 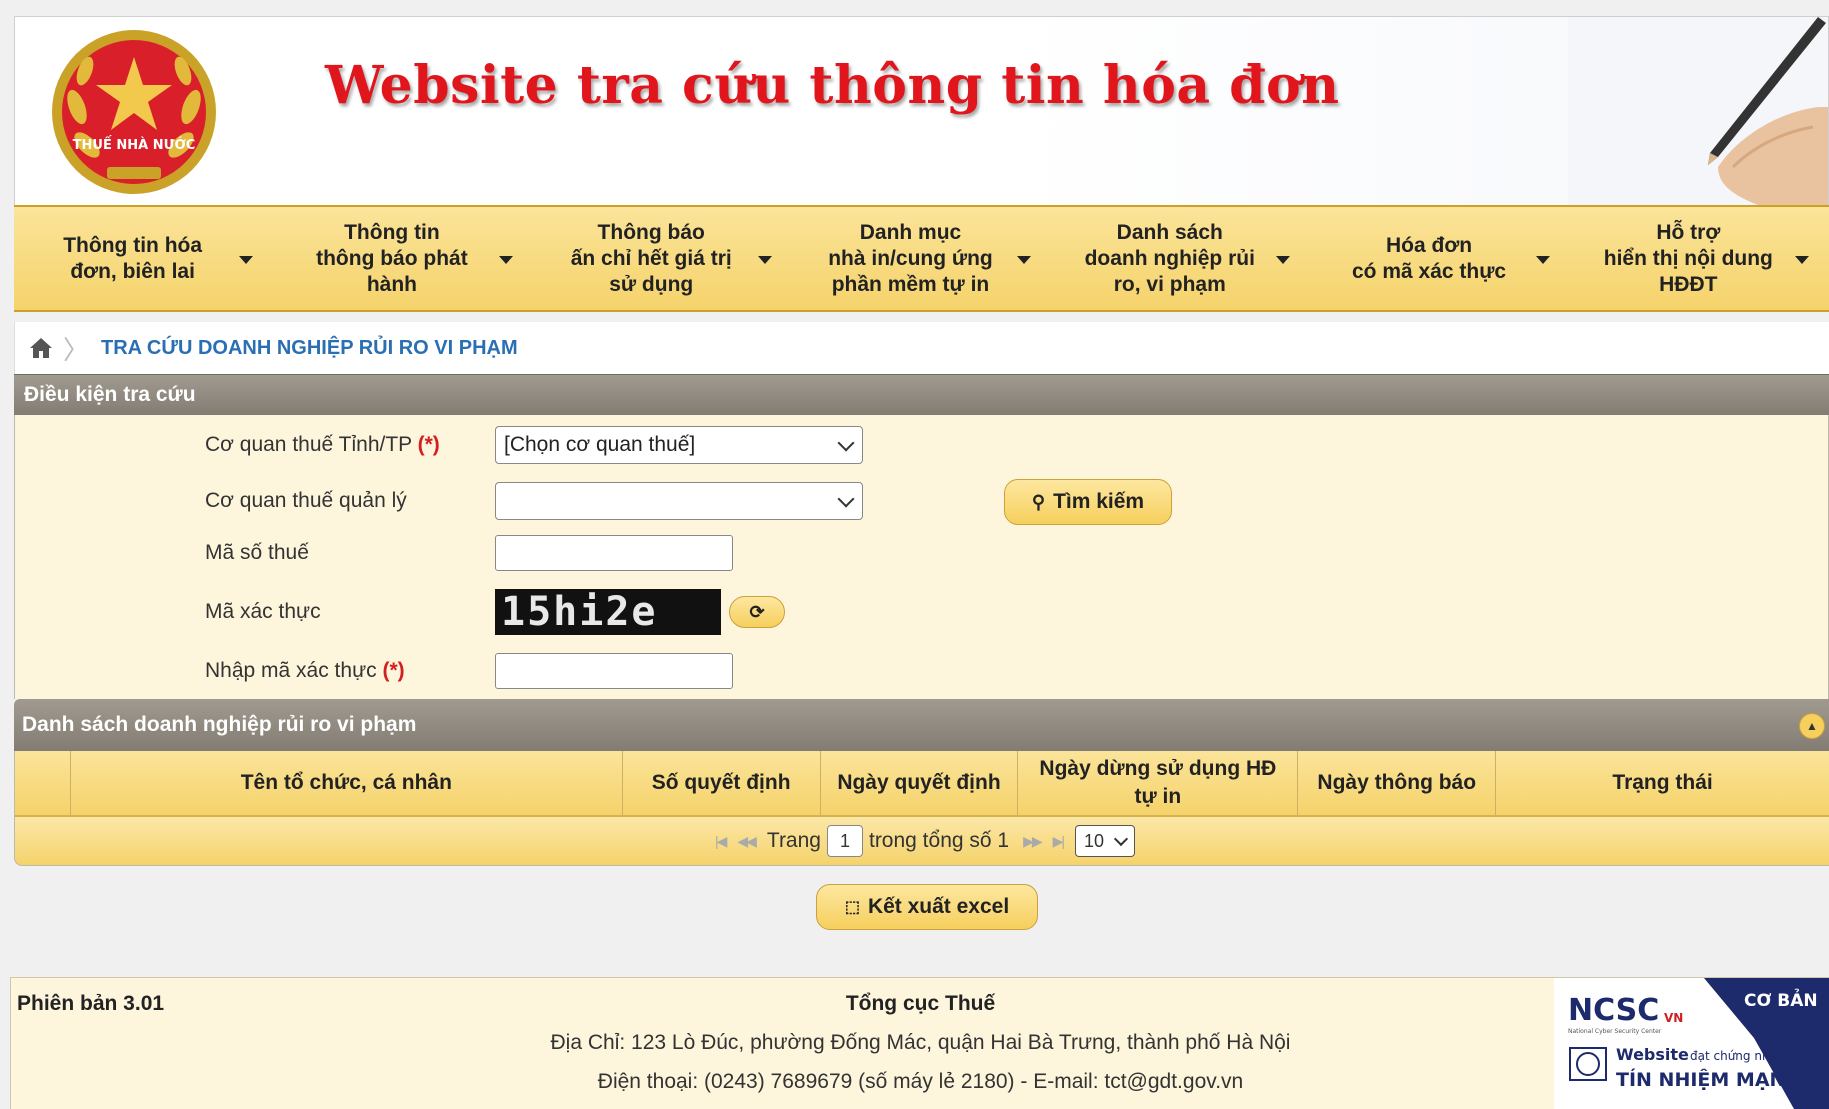 I want to click on results-header: Danh sách doanh nghiệp rủi ro vi phạm ▲, so click(x=921, y=725).